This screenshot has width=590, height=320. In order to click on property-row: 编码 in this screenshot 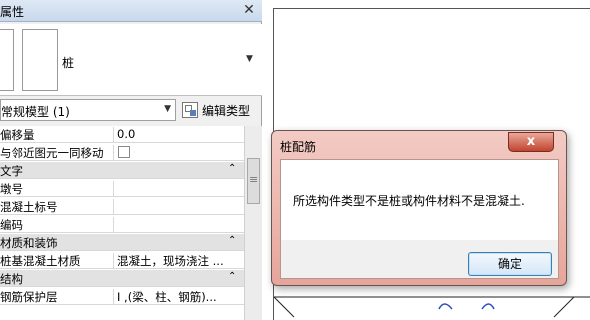, I will do `click(122, 224)`.